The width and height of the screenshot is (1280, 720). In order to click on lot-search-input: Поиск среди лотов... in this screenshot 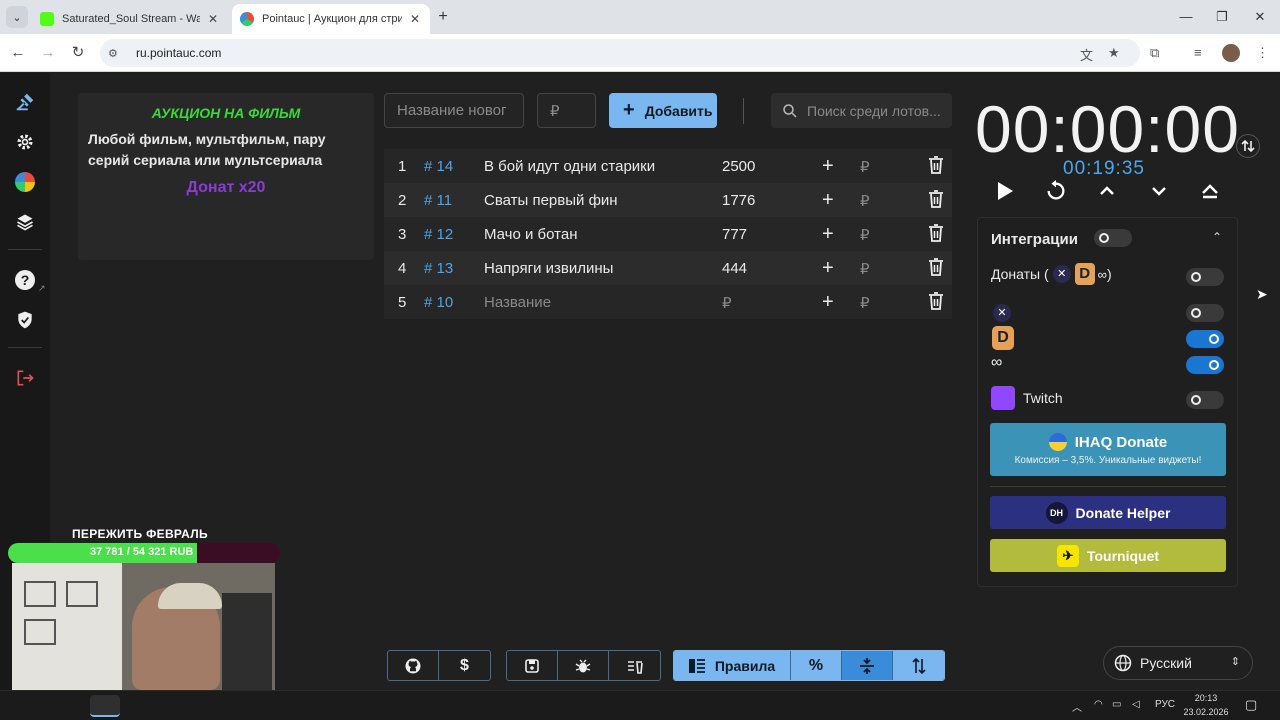, I will do `click(861, 110)`.